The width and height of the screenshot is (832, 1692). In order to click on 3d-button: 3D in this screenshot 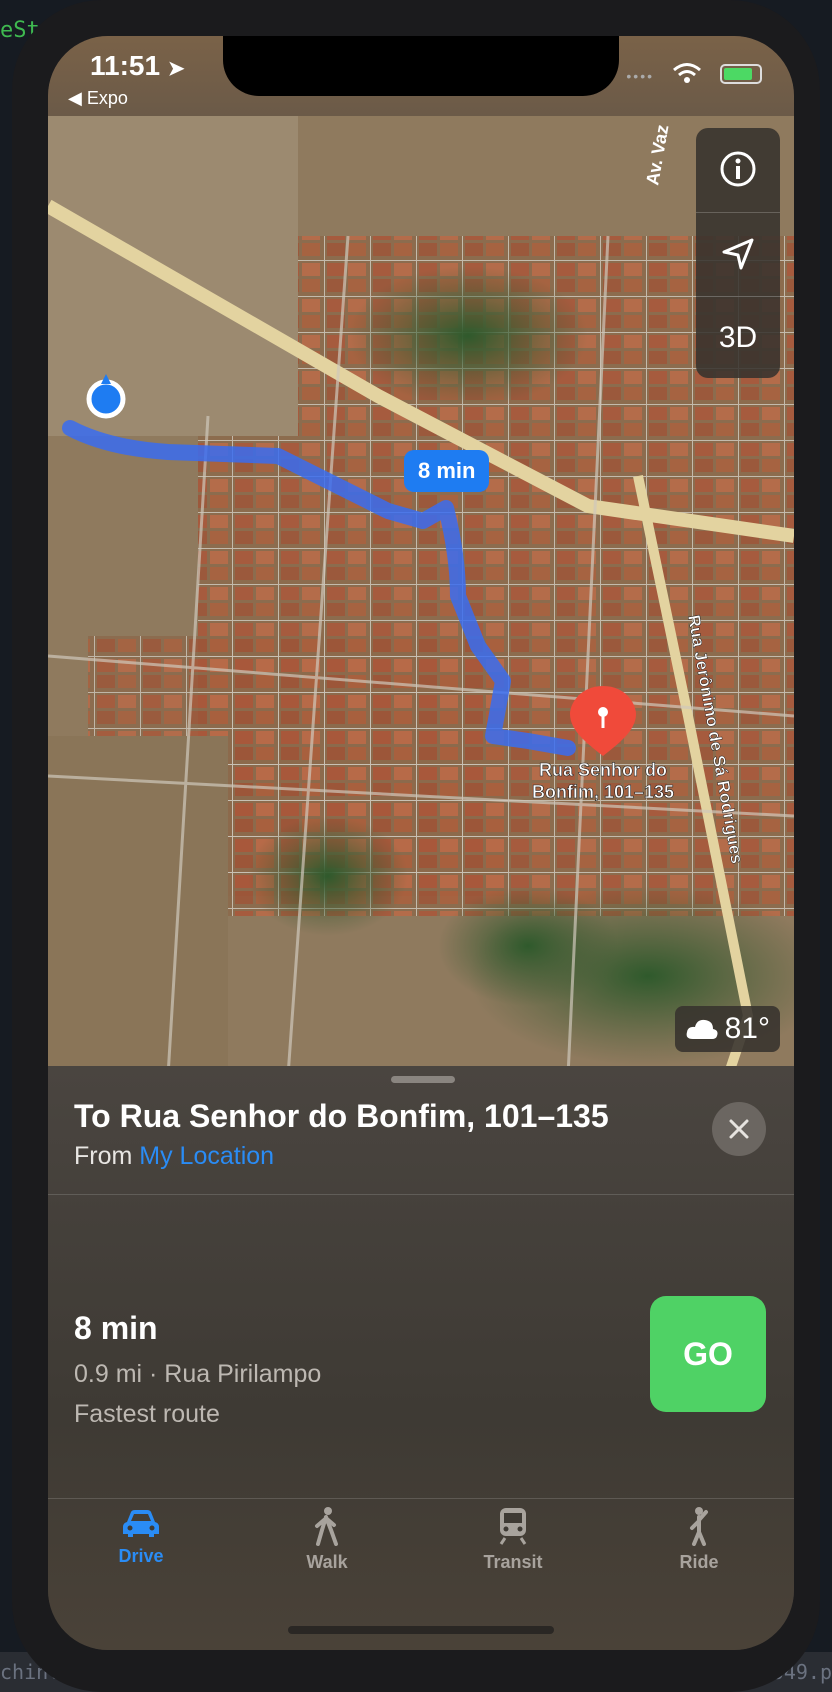, I will do `click(738, 337)`.